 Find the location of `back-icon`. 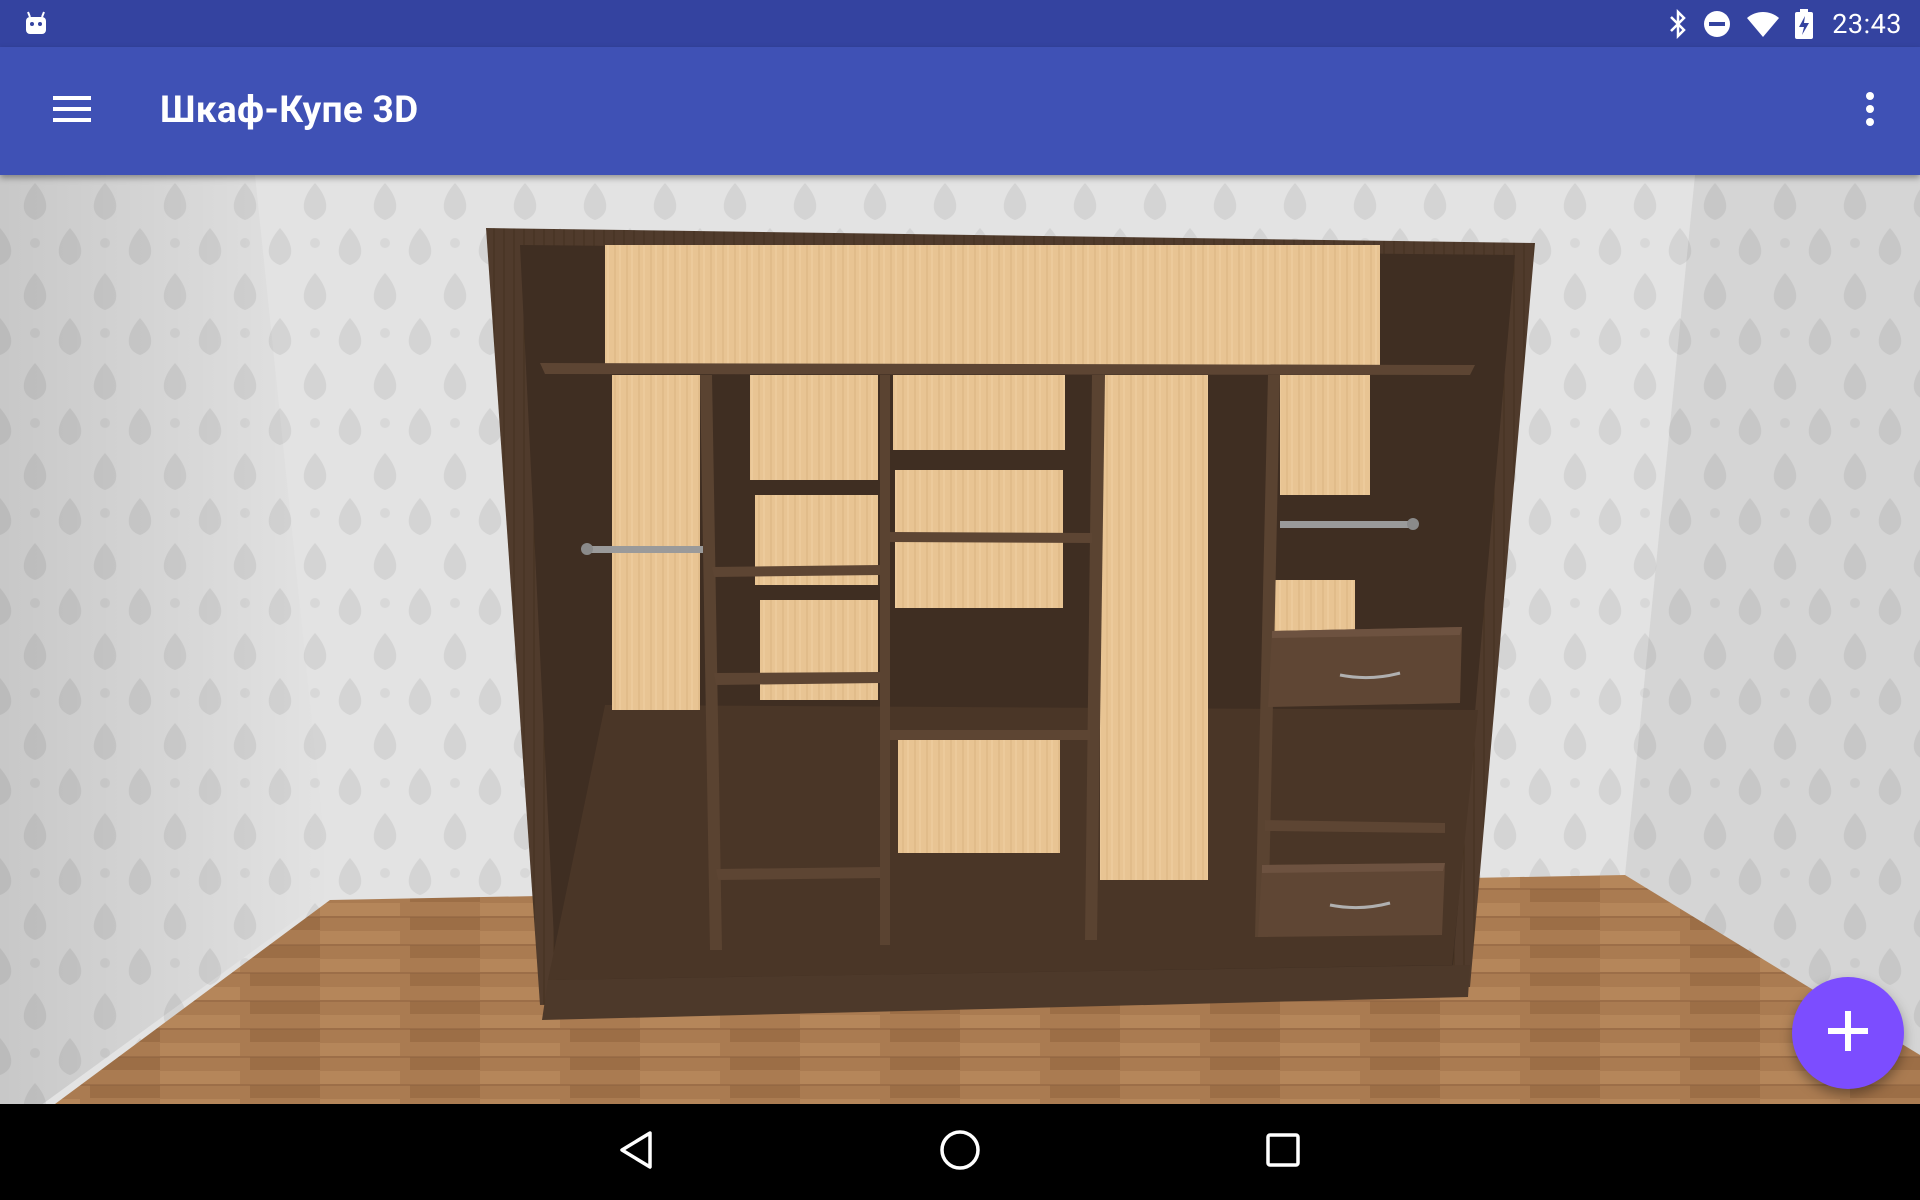

back-icon is located at coordinates (636, 1152).